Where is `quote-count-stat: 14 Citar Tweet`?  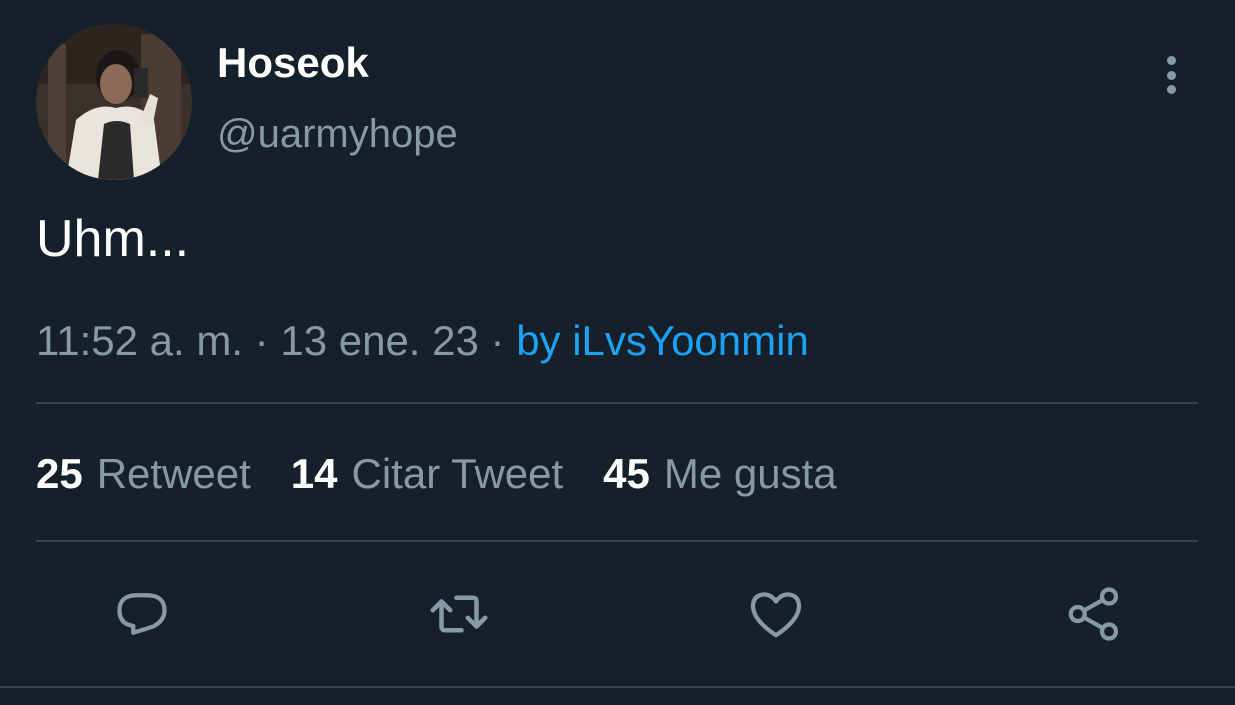 quote-count-stat: 14 Citar Tweet is located at coordinates (427, 474).